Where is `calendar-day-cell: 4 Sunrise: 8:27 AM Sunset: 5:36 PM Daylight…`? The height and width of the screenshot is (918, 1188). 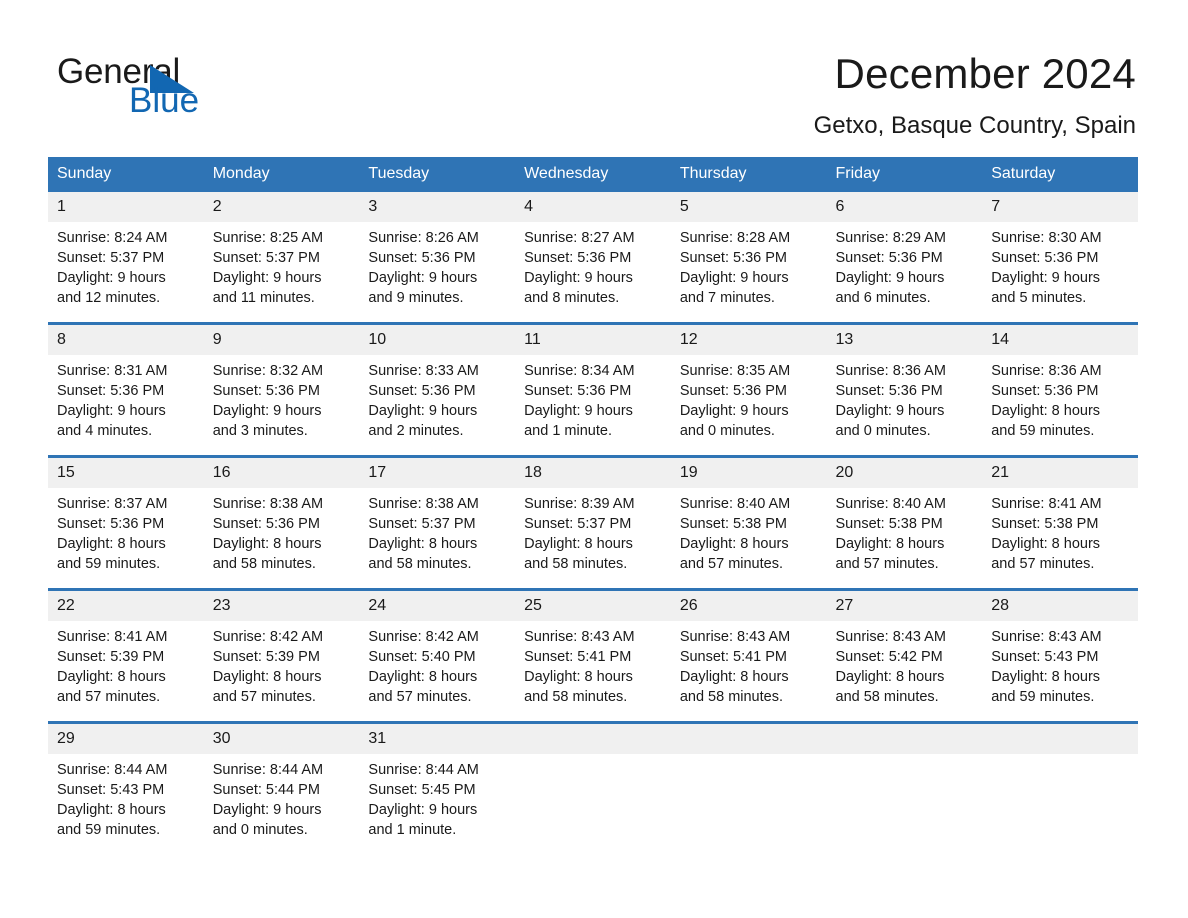
calendar-day-cell: 4 Sunrise: 8:27 AM Sunset: 5:36 PM Daylight… is located at coordinates (593, 249).